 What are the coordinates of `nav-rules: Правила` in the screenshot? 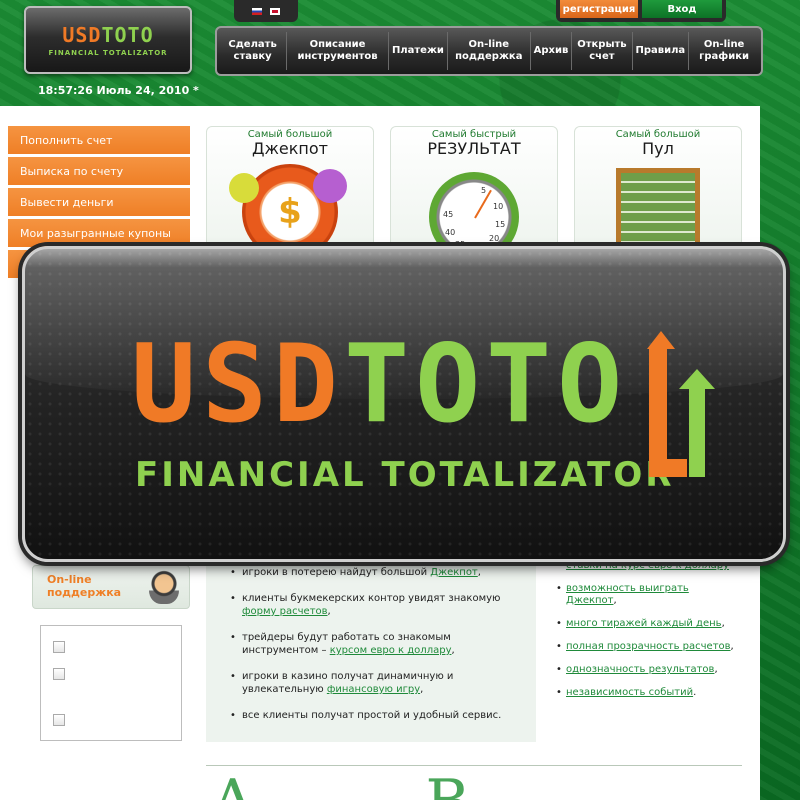 It's located at (661, 51).